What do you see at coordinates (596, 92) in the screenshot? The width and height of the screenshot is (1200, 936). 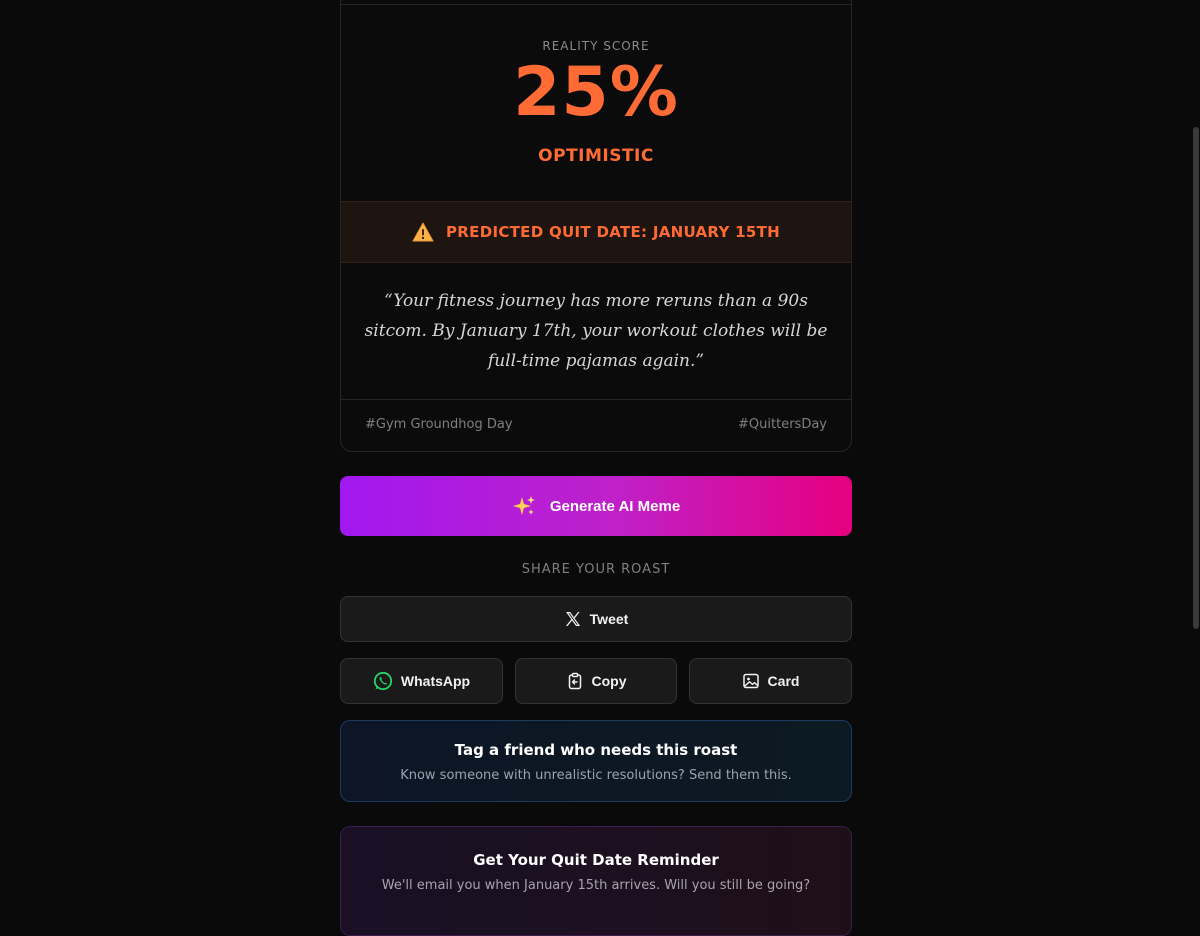 I see `reality-score-value: 25%` at bounding box center [596, 92].